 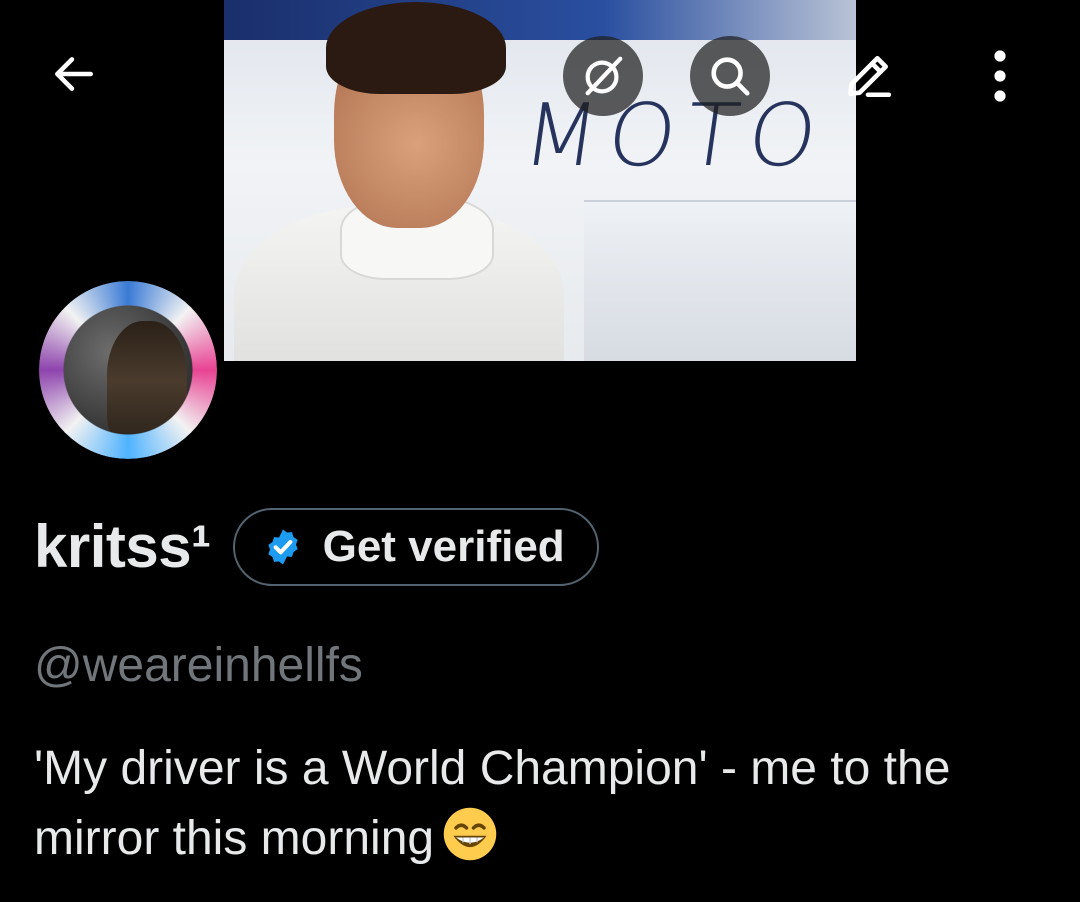 I want to click on banner-person-hair, so click(x=416, y=48).